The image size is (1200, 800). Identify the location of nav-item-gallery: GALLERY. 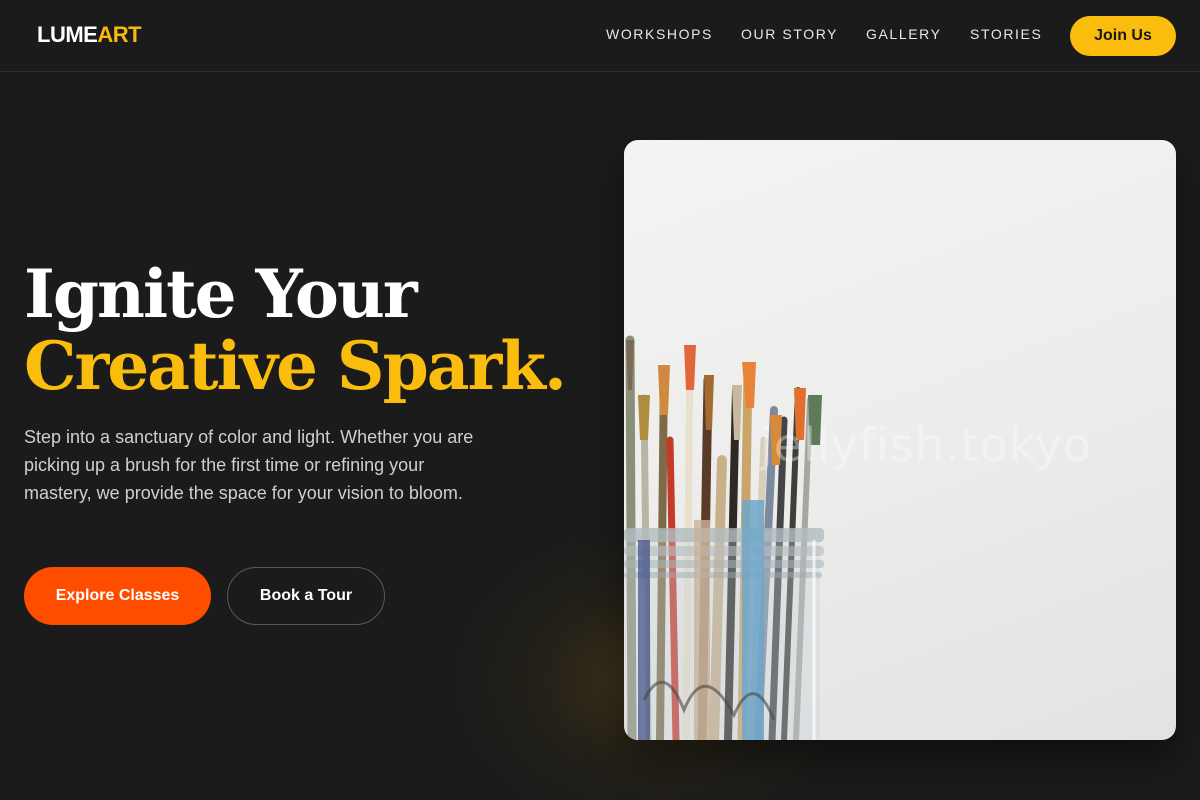
(904, 34).